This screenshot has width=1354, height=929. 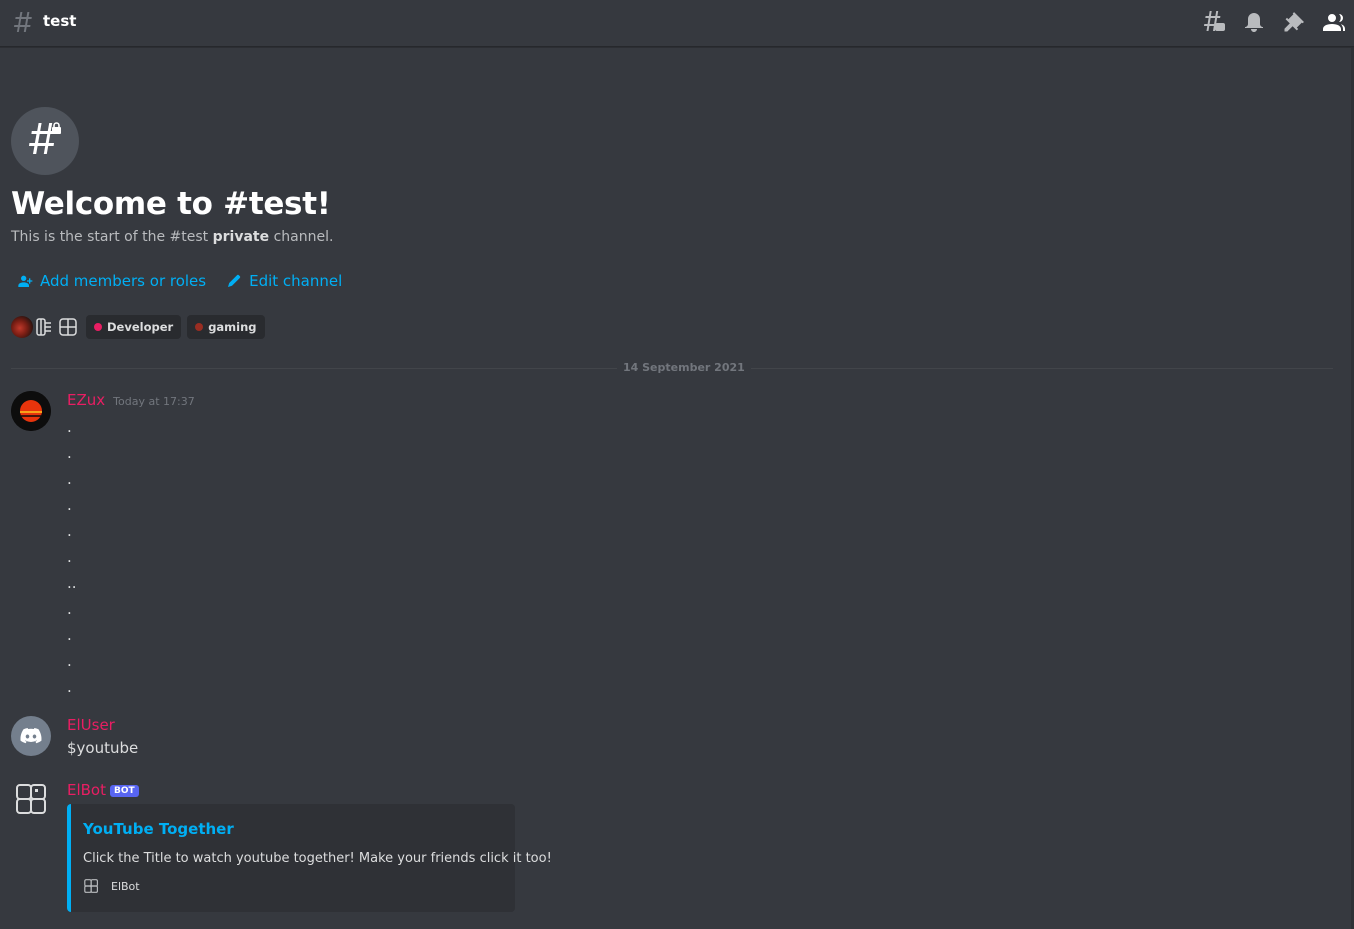 I want to click on bell-icon, so click(x=1254, y=22).